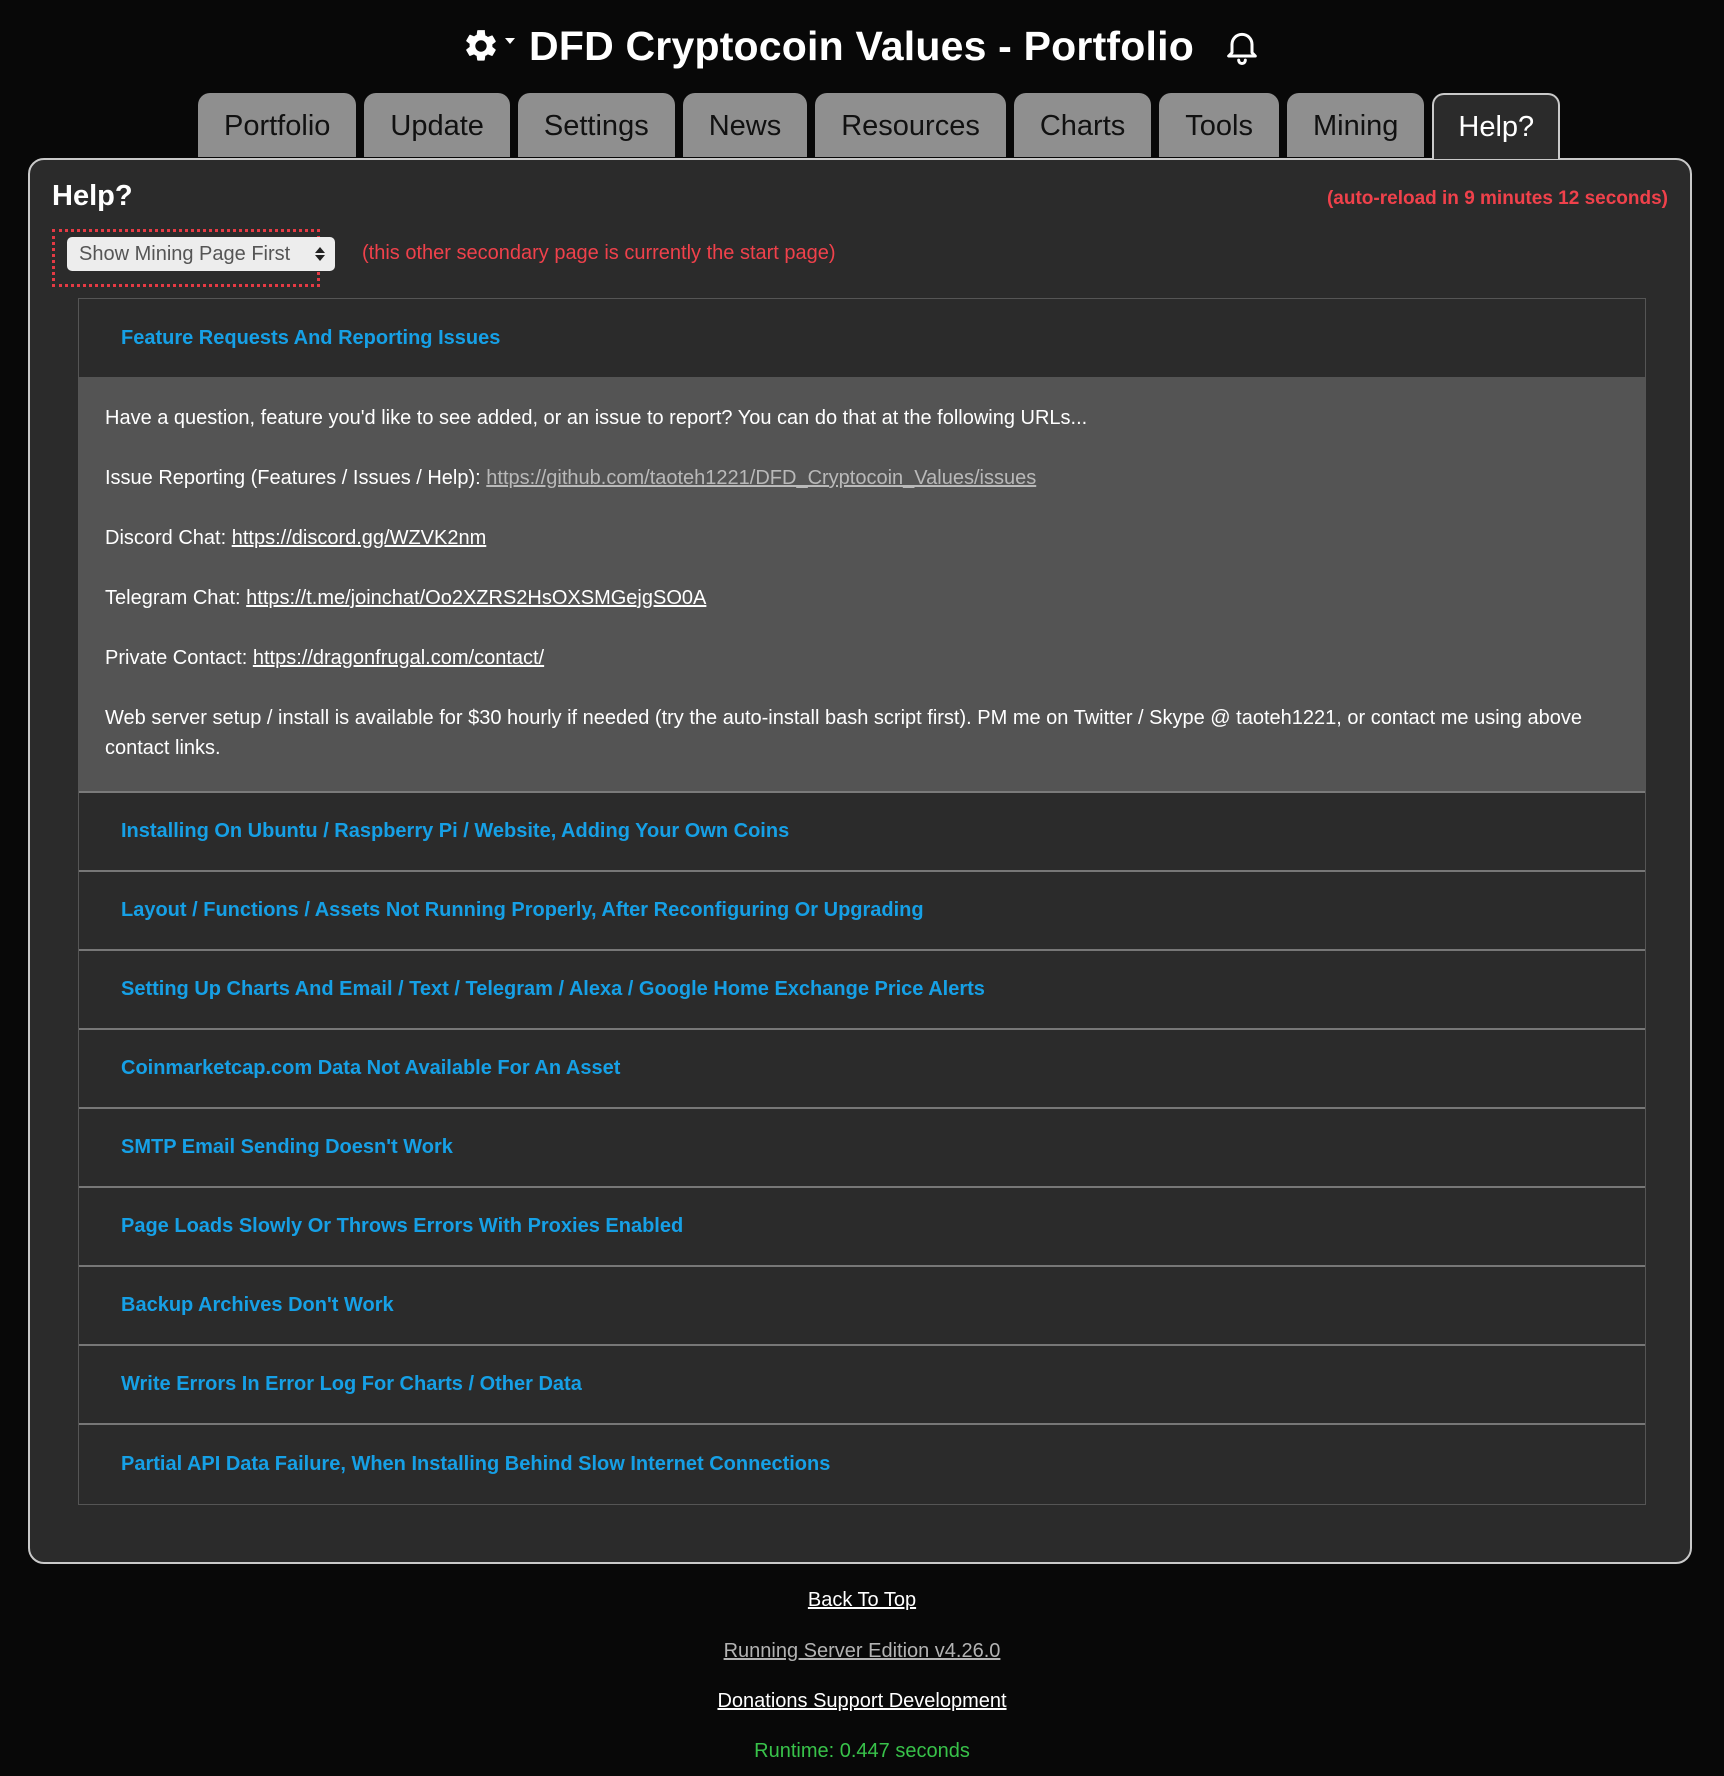 Image resolution: width=1724 pixels, height=1776 pixels. I want to click on tab-portfolio: Portfolio, so click(277, 125).